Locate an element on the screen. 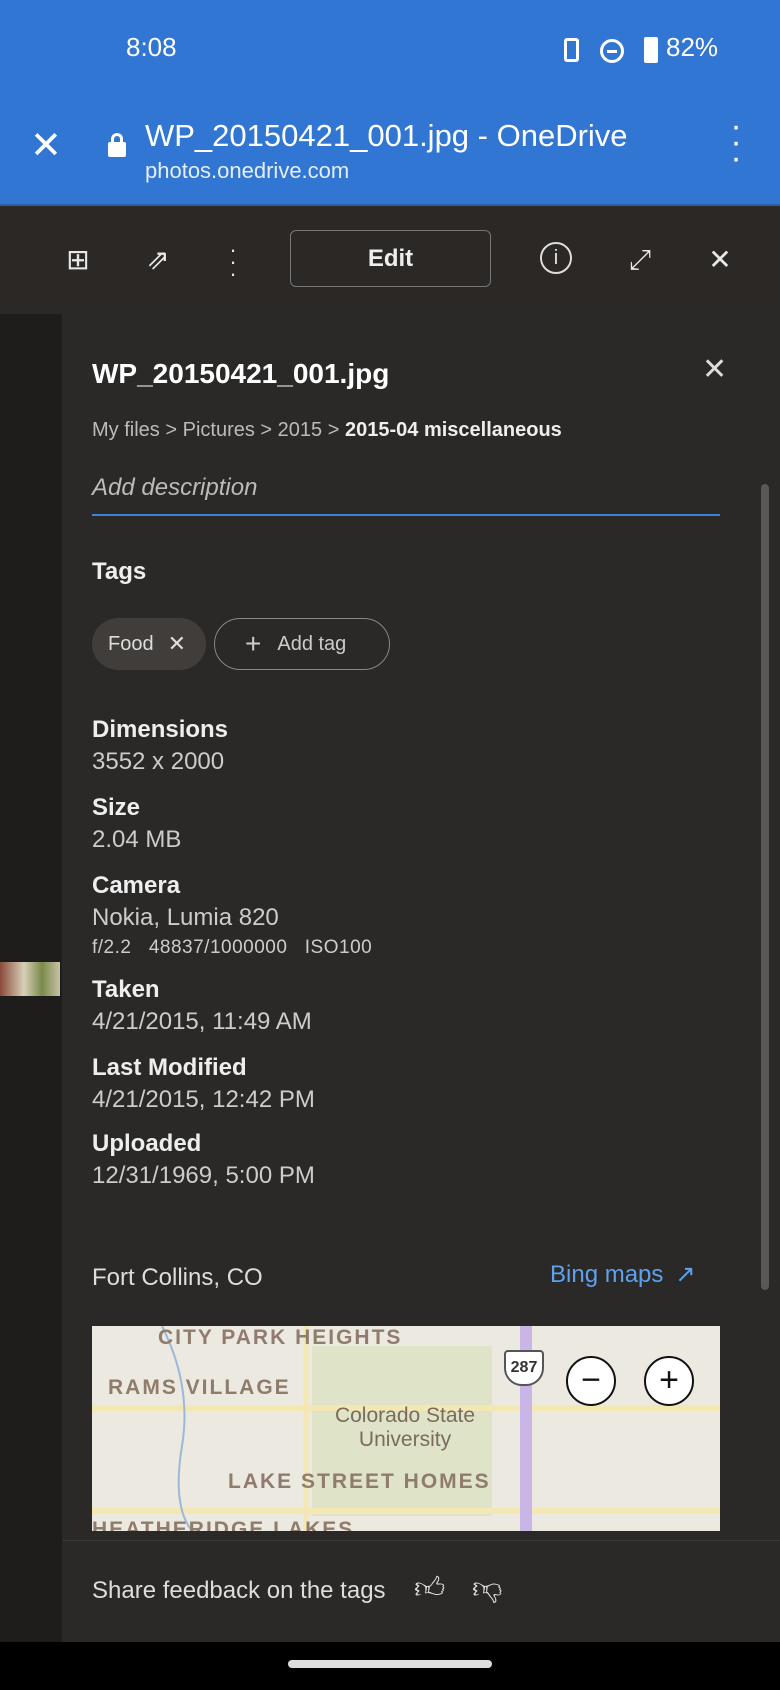 The image size is (780, 1690). breadcrumb-item: My files is located at coordinates (126, 430).